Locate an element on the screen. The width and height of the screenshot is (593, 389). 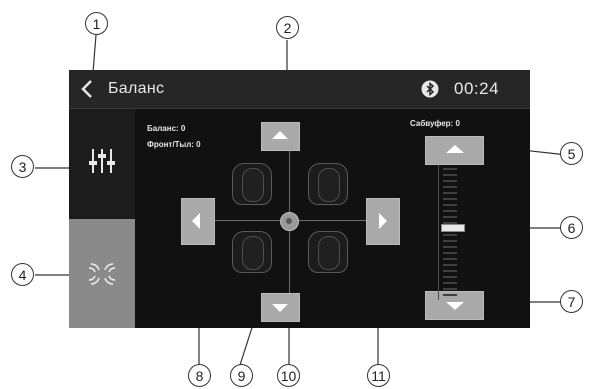
sidebar-item-equalizer is located at coordinates (102, 162).